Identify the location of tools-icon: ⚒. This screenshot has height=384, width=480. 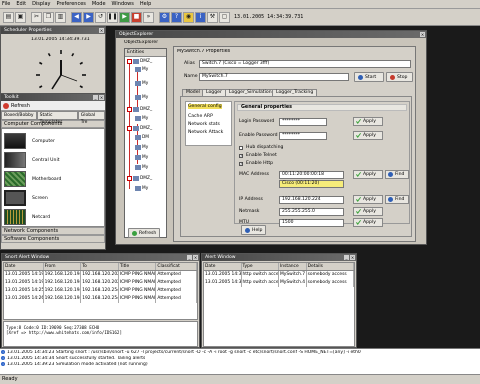
(212, 17).